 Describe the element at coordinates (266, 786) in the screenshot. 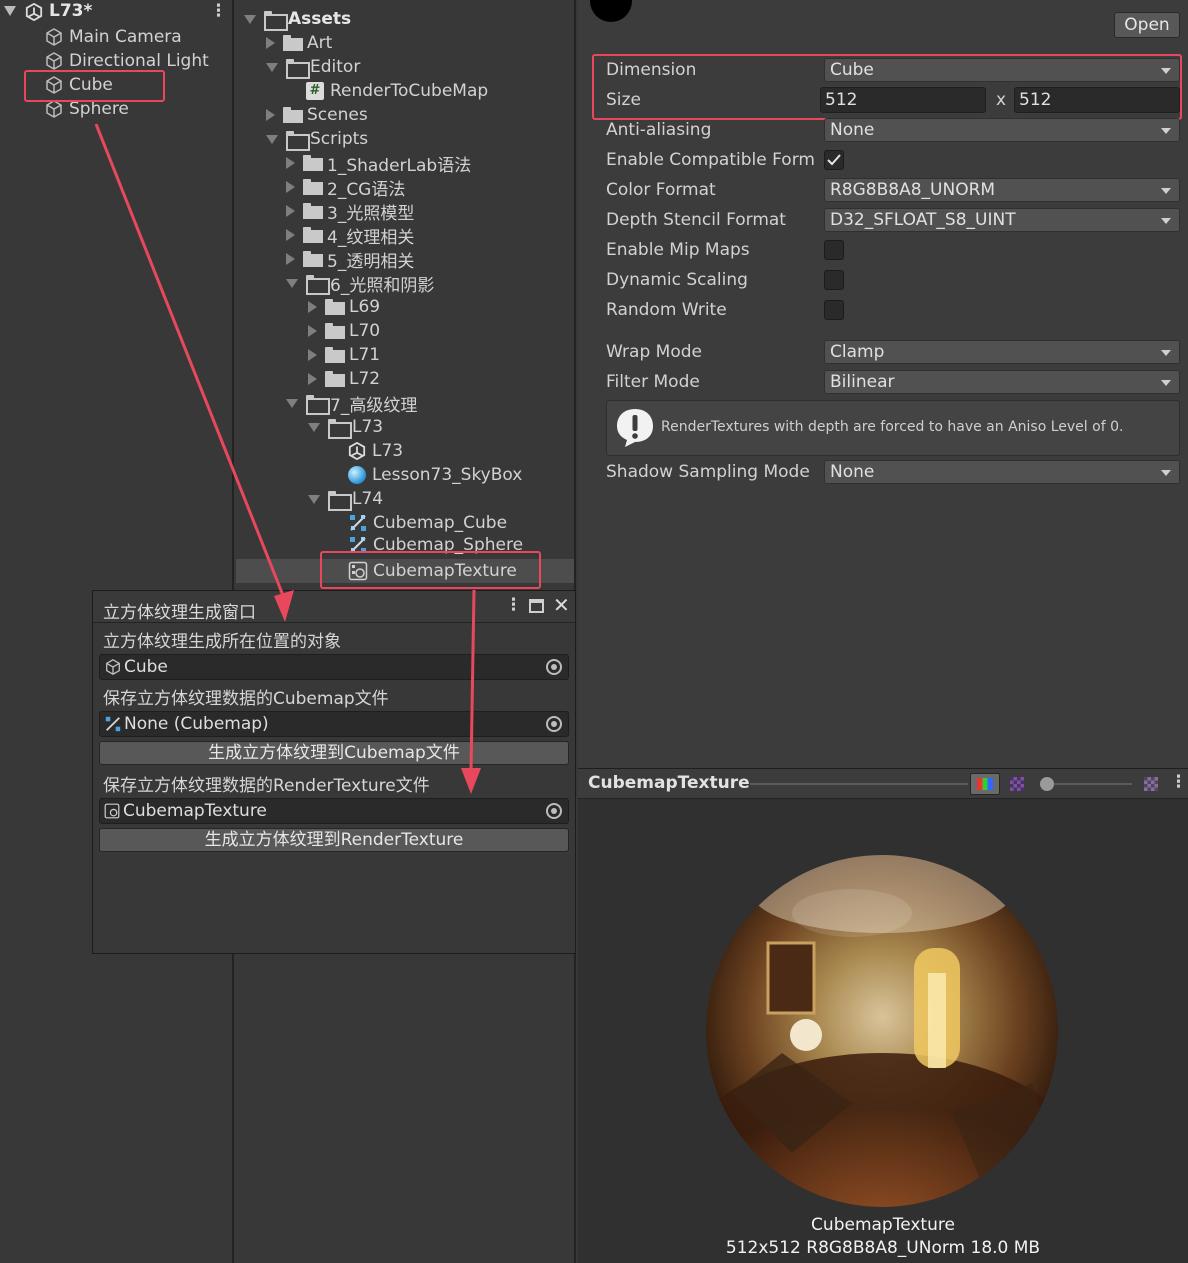

I see `render-texture-file-label: 保存立方体纹理数据的RenderTexture文件` at that location.